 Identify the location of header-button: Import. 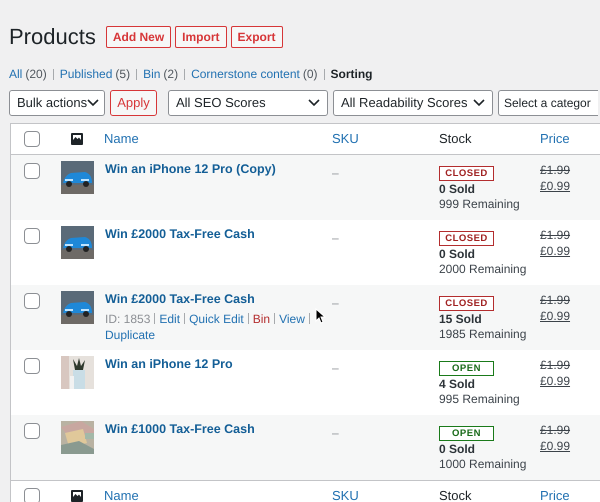
(201, 37).